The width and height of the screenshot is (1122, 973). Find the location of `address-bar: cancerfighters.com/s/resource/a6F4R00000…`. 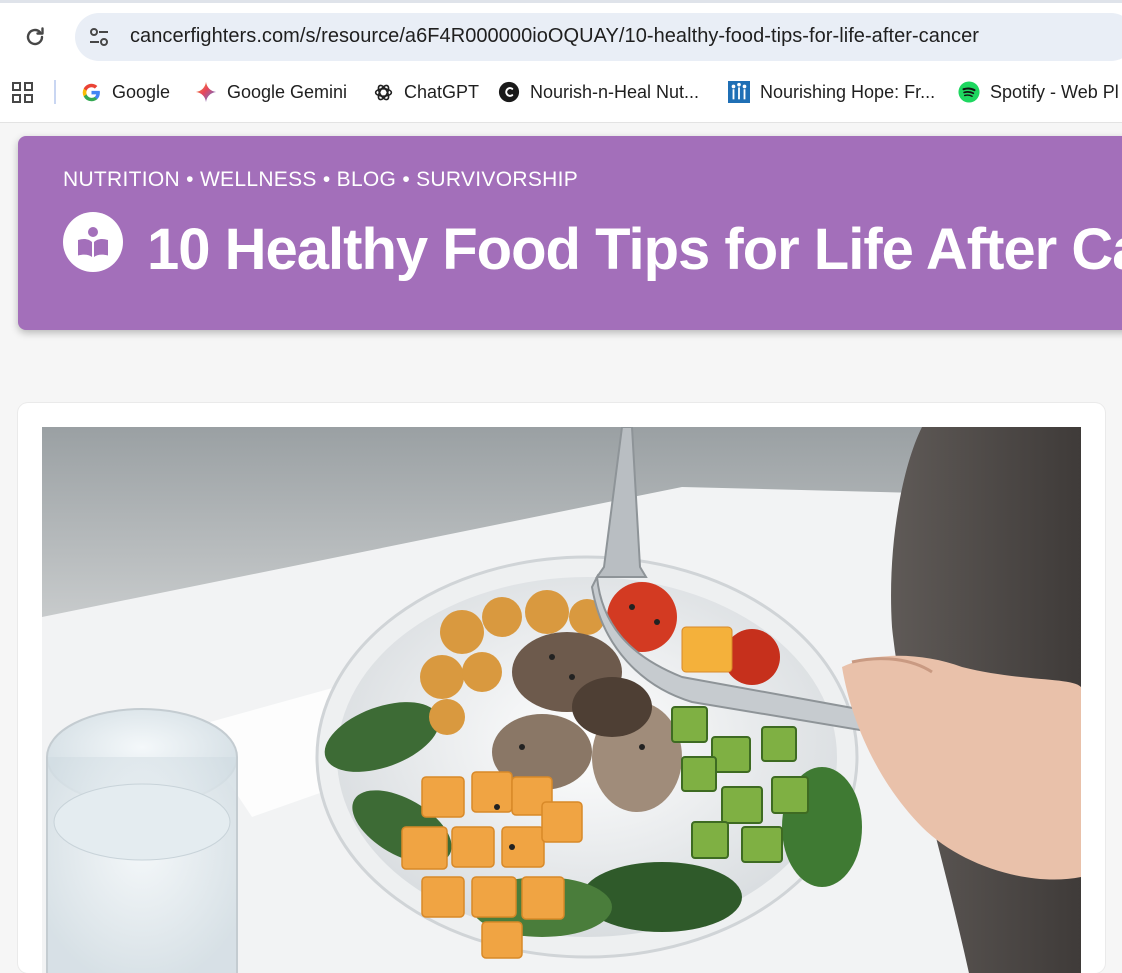

address-bar: cancerfighters.com/s/resource/a6F4R00000… is located at coordinates (598, 37).